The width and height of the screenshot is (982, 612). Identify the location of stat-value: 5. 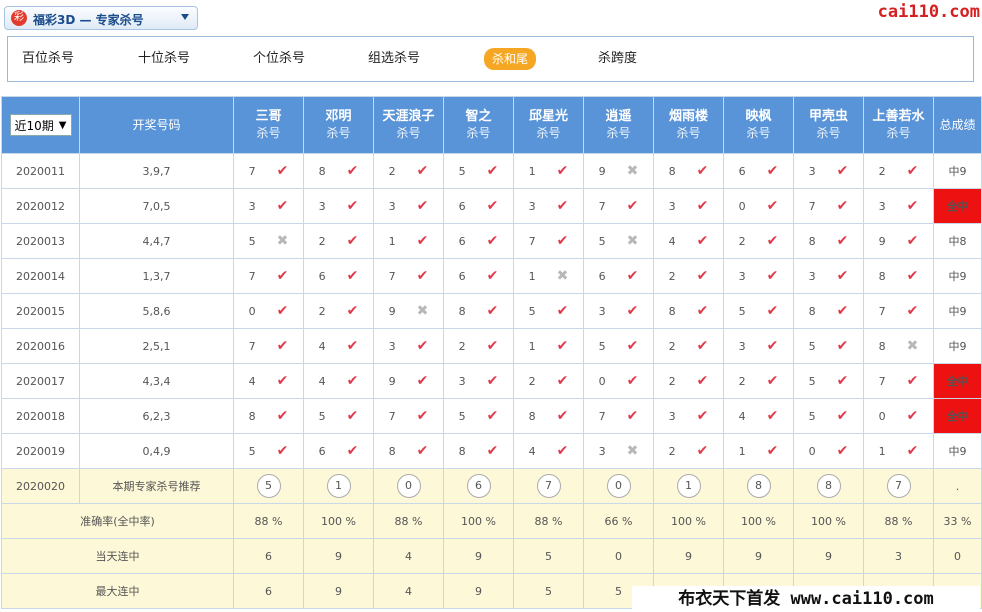
(548, 556).